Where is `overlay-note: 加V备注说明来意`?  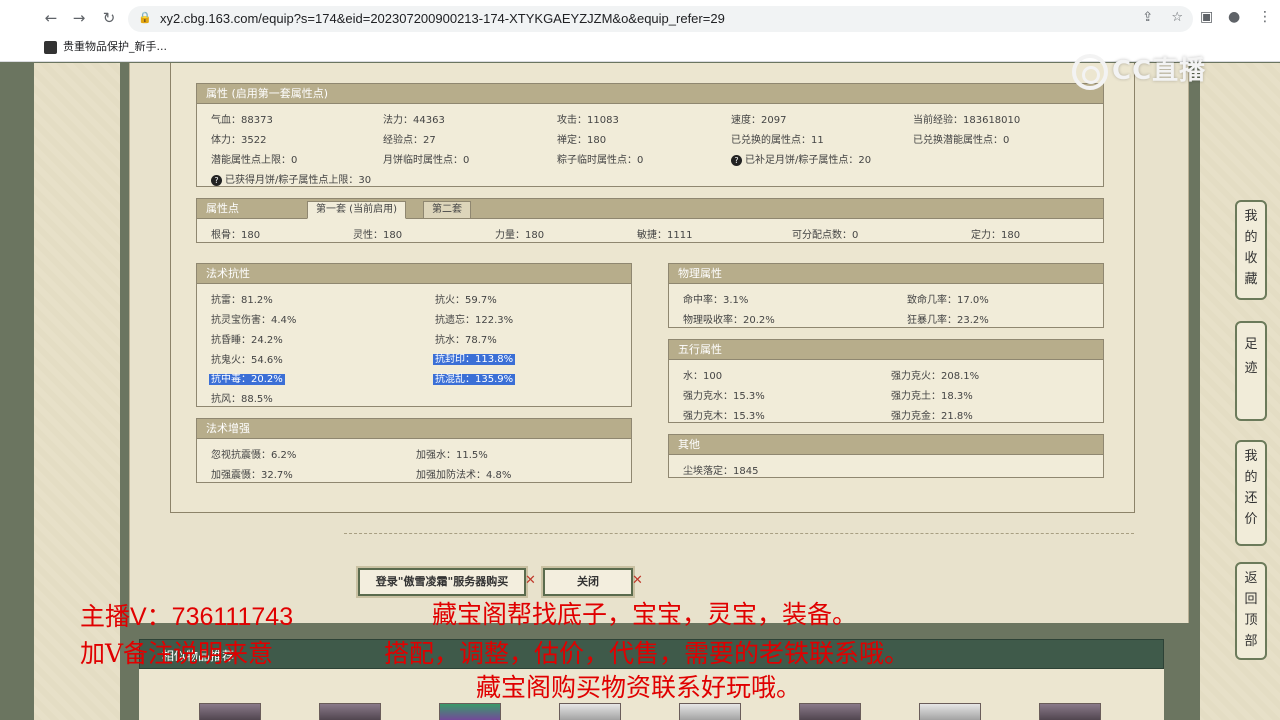 overlay-note: 加V备注说明来意 is located at coordinates (177, 653).